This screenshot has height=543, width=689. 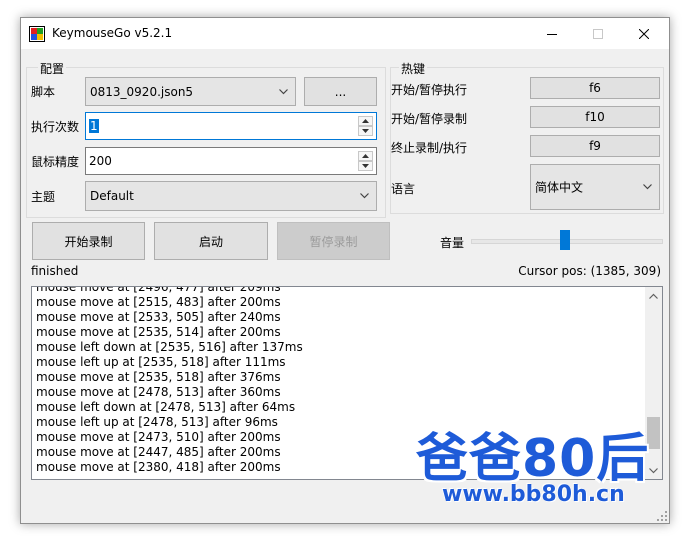 What do you see at coordinates (345, 33) in the screenshot?
I see `title-bar: KeymouseGo v5.2.1` at bounding box center [345, 33].